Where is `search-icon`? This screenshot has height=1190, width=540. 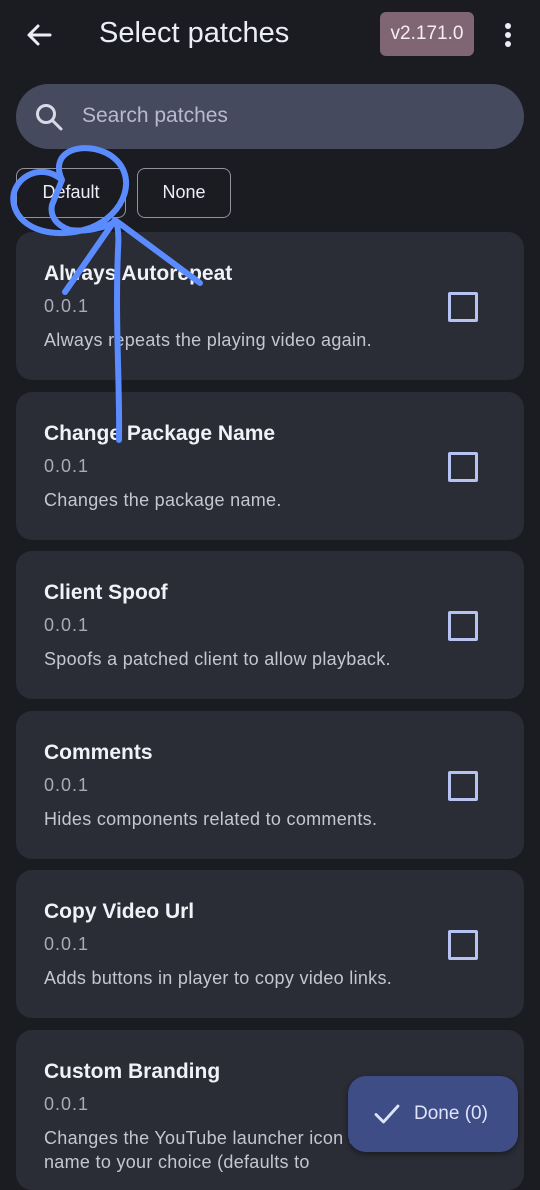
search-icon is located at coordinates (49, 117).